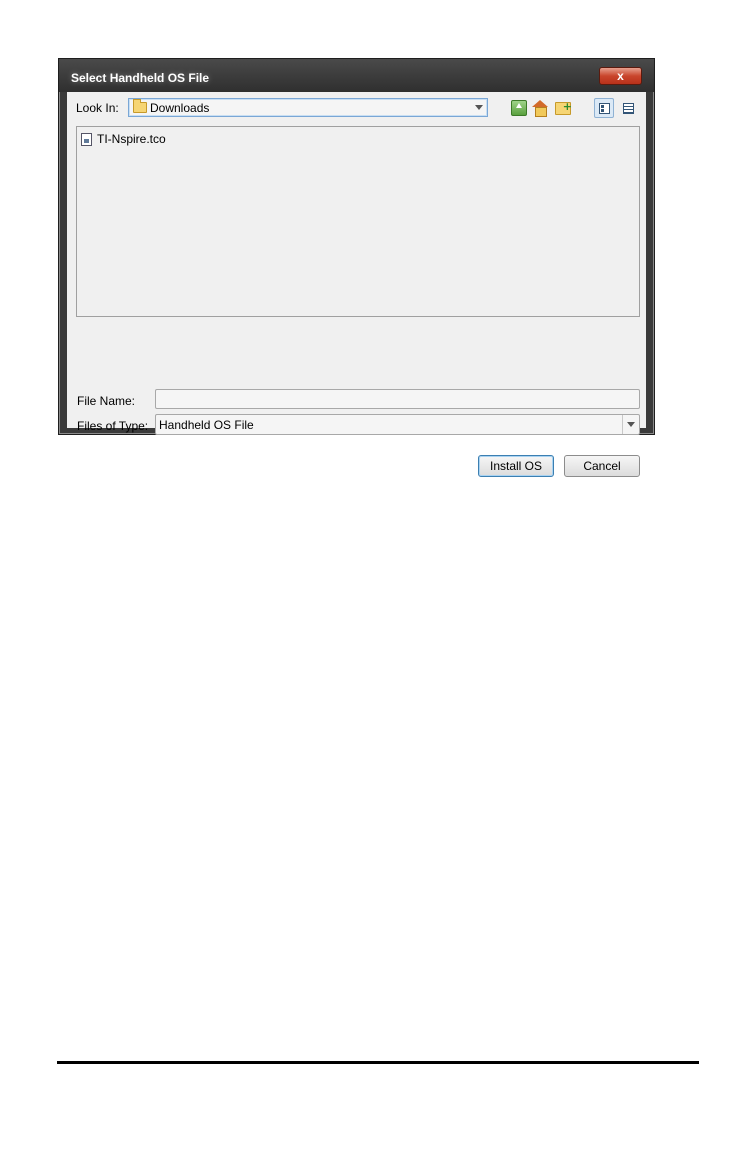 This screenshot has height=1161, width=756. What do you see at coordinates (140, 106) in the screenshot?
I see `folder-icon` at bounding box center [140, 106].